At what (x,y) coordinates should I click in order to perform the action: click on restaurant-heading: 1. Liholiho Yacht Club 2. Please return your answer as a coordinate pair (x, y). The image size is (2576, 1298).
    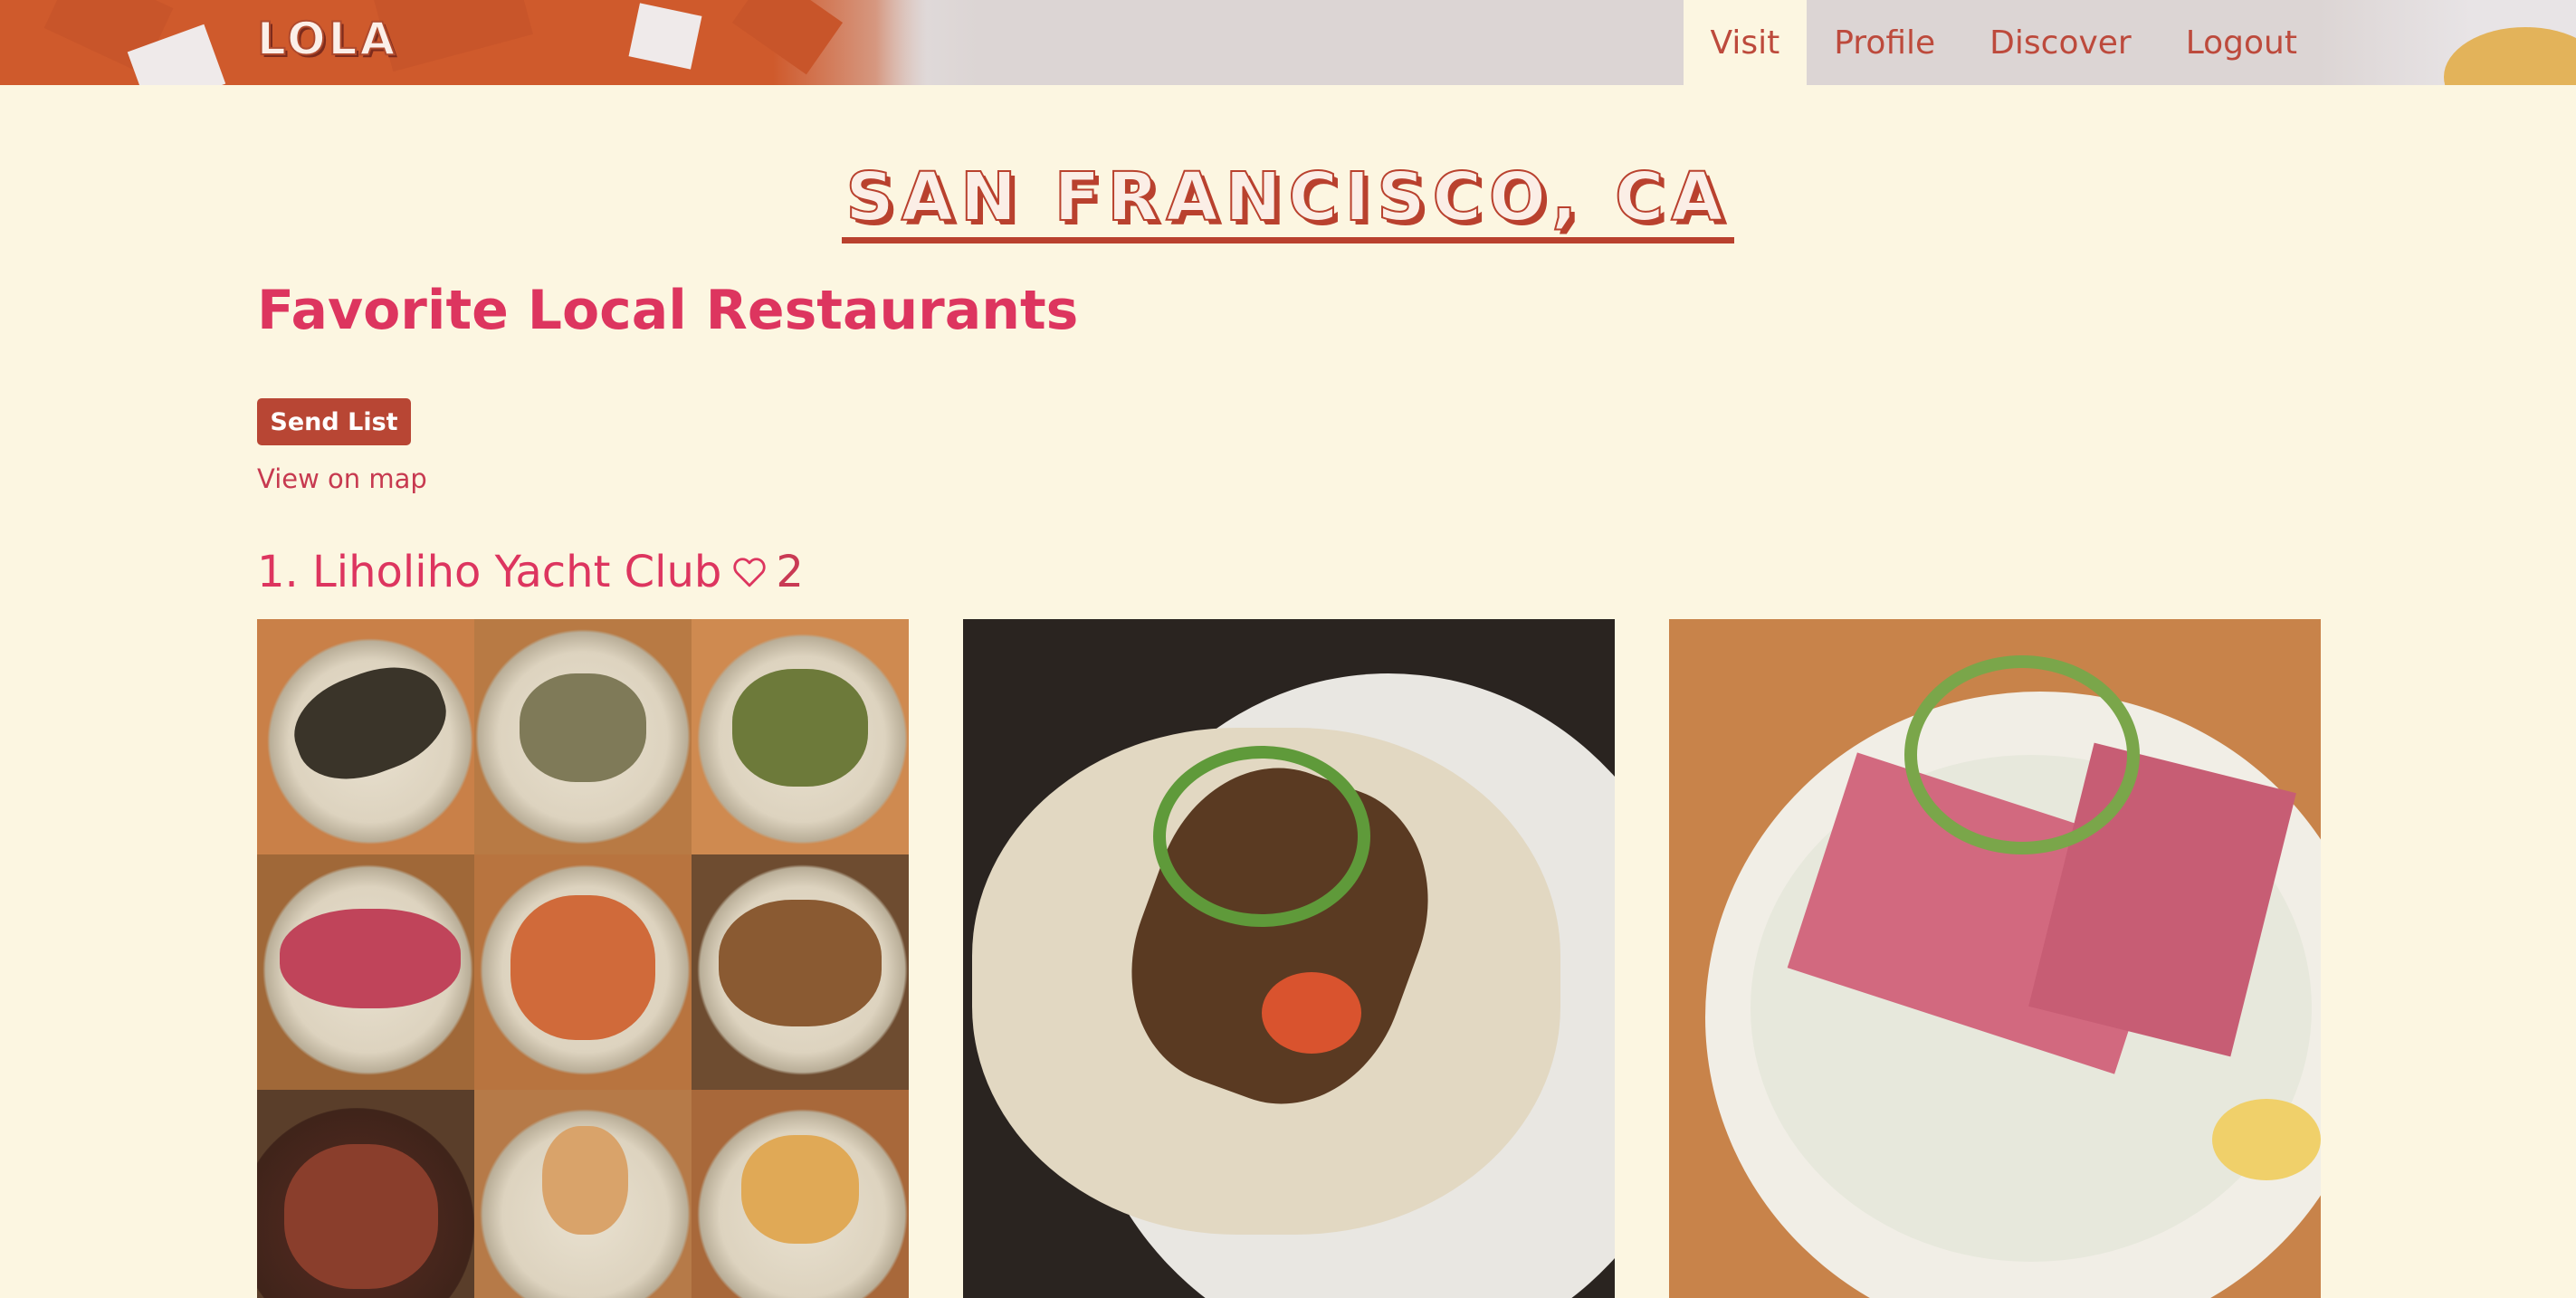
    Looking at the image, I should click on (531, 572).